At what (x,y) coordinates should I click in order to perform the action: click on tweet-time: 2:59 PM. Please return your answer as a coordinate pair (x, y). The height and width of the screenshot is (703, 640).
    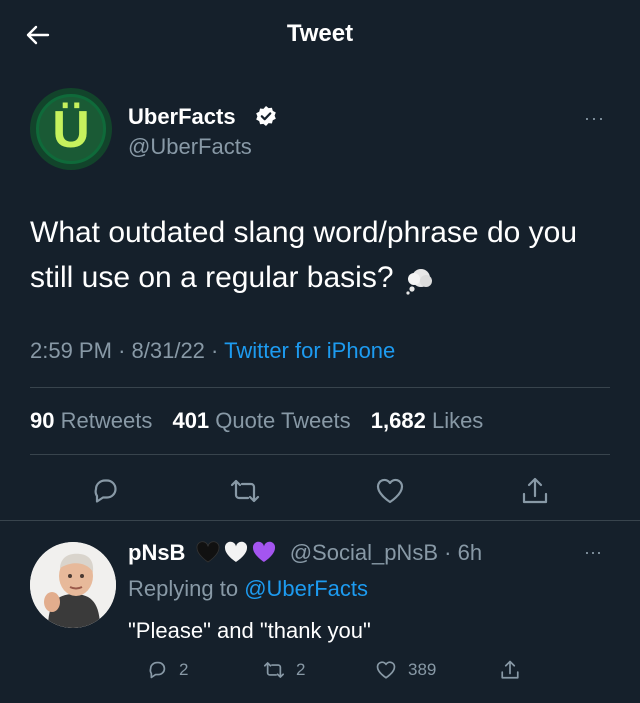
    Looking at the image, I should click on (71, 350).